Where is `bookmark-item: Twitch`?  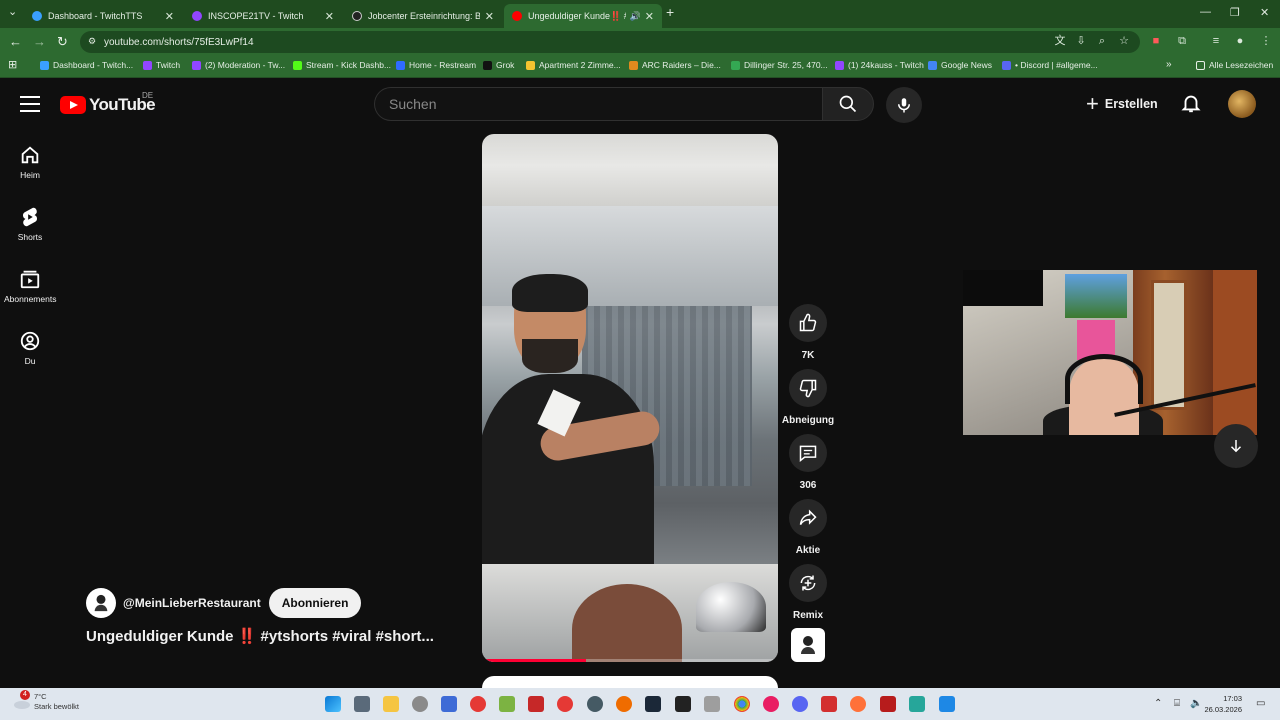 bookmark-item: Twitch is located at coordinates (161, 65).